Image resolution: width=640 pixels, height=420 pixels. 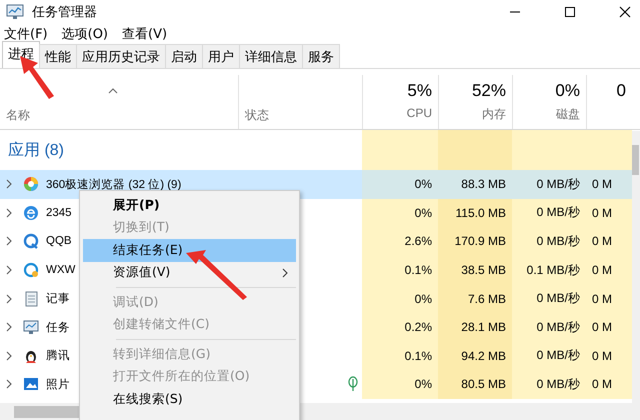 I want to click on close-button, so click(x=625, y=12).